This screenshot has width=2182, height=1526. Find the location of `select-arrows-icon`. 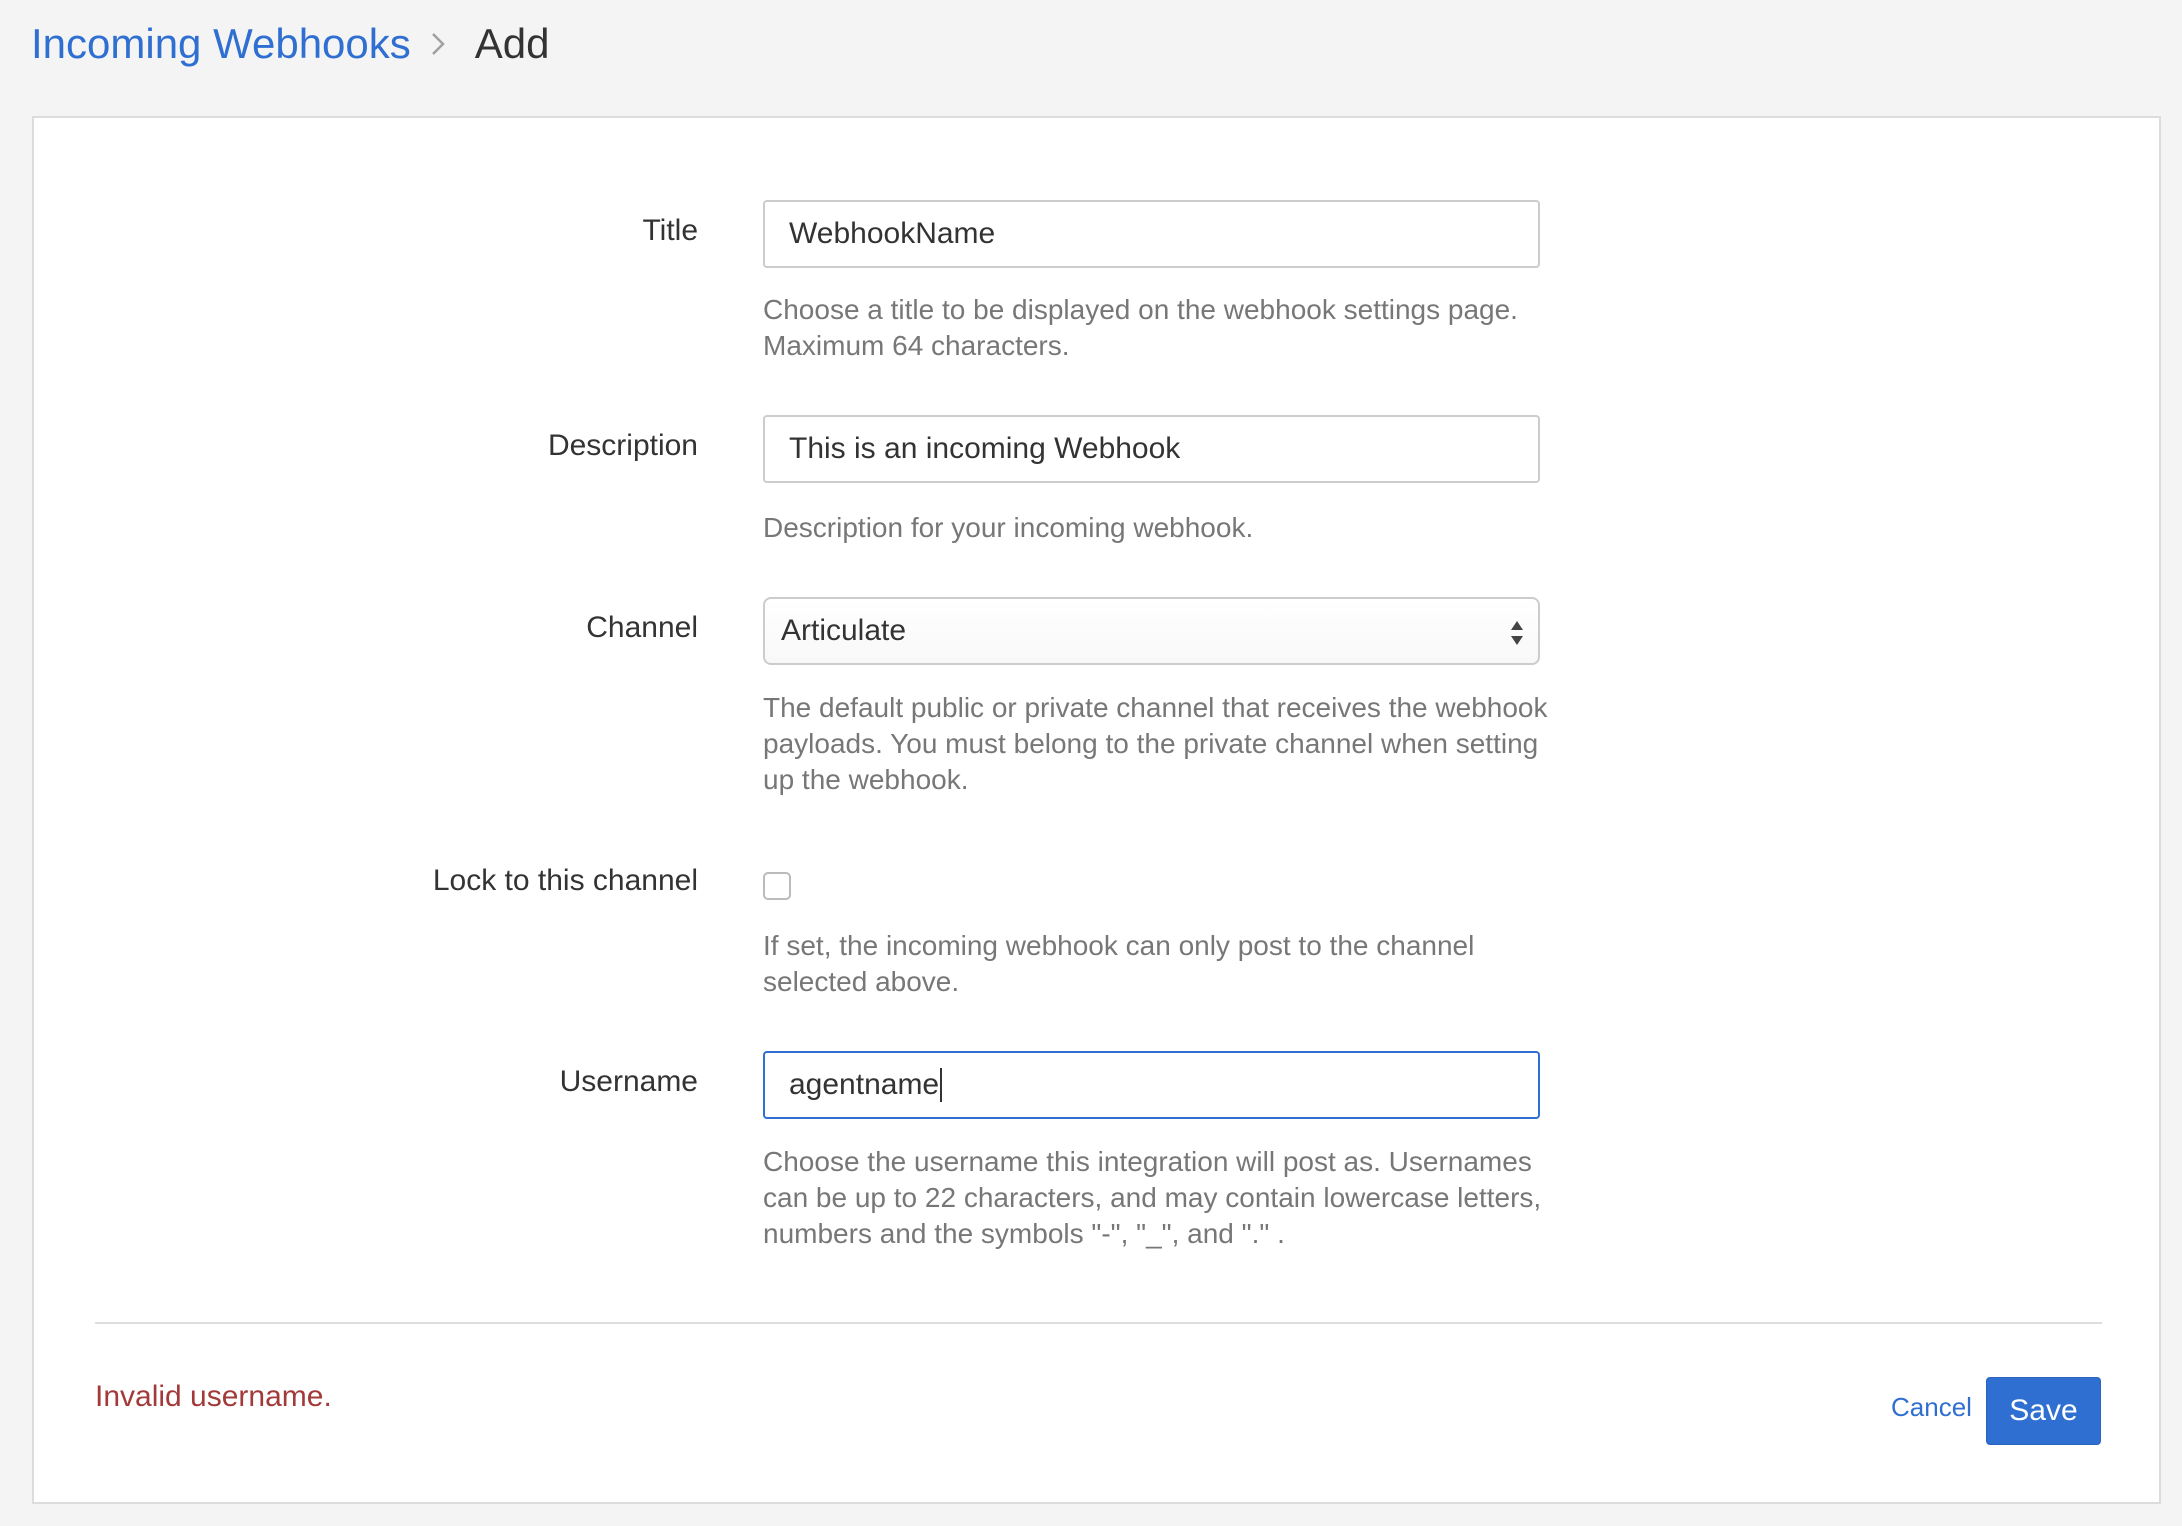

select-arrows-icon is located at coordinates (1517, 633).